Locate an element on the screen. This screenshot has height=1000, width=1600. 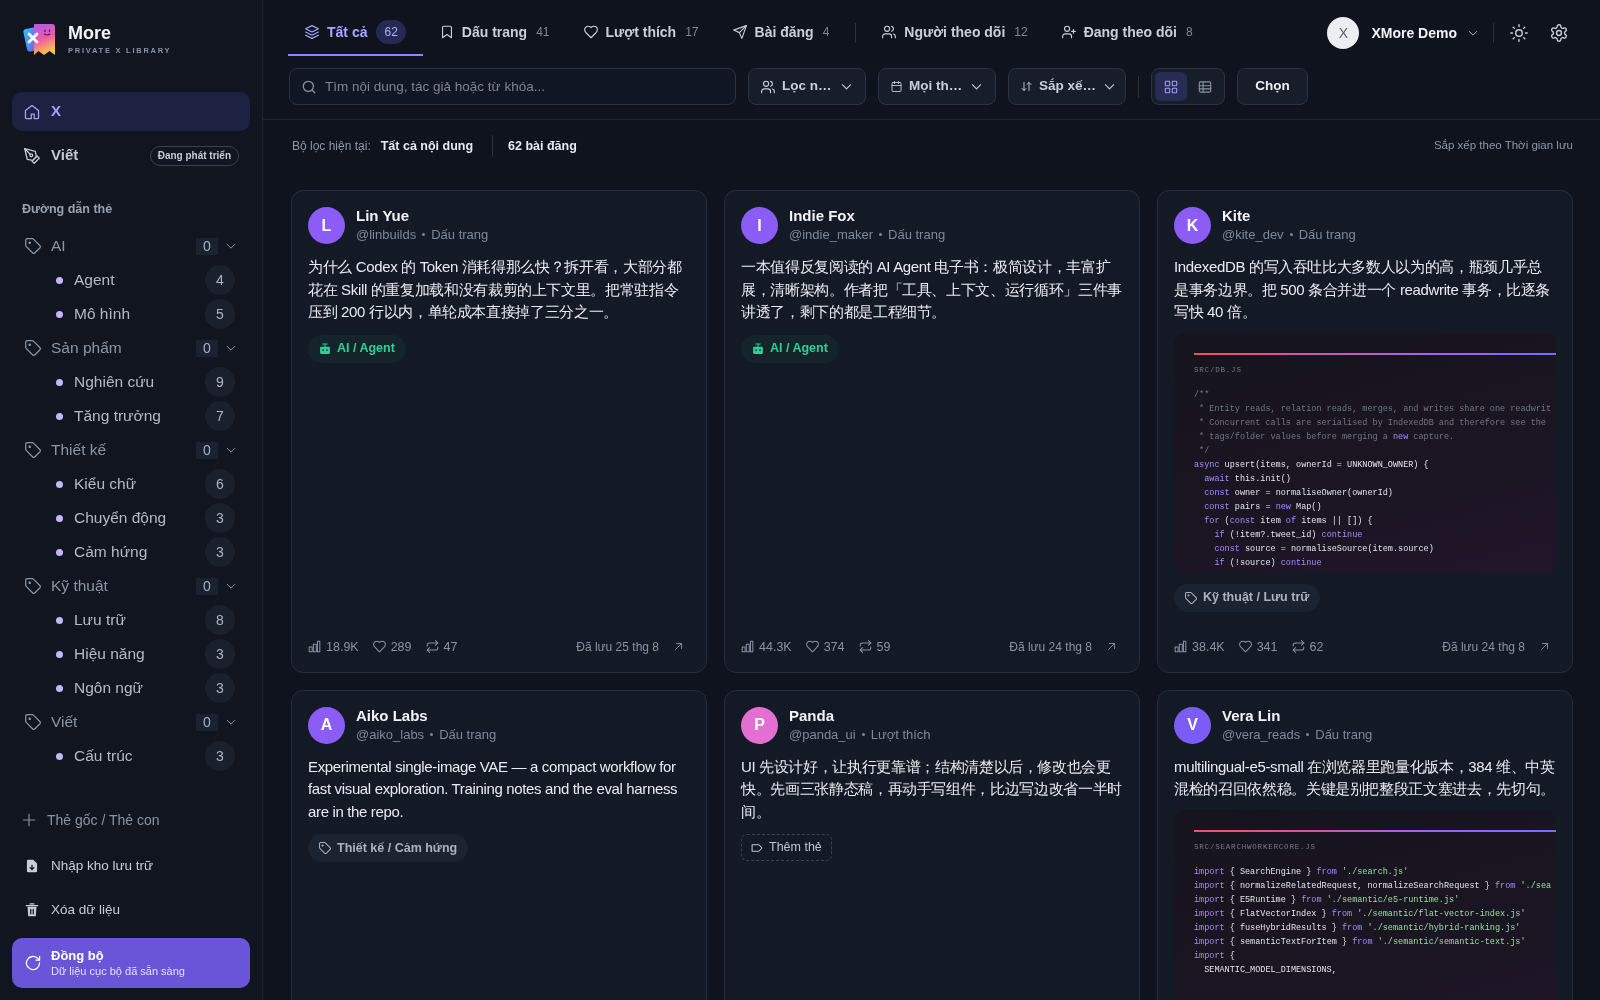
tree-item: Mô hình is located at coordinates (108, 314).